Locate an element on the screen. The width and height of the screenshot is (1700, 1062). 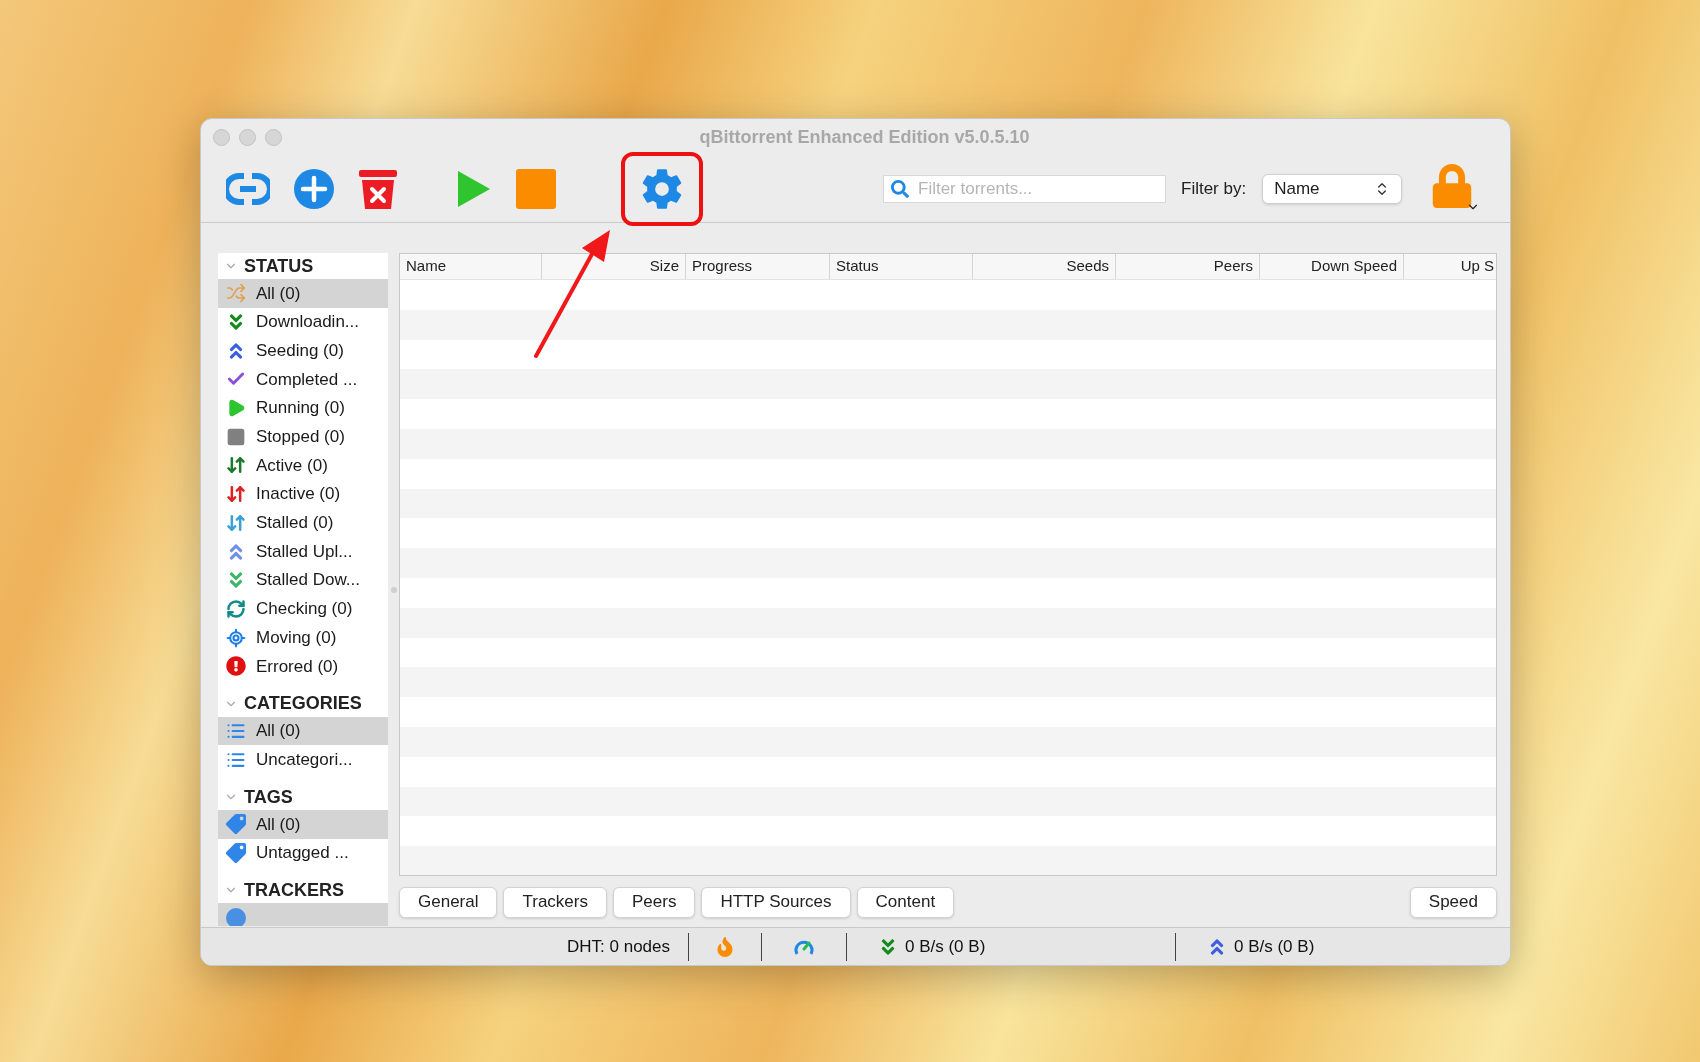
double-up-icon is located at coordinates (1217, 946).